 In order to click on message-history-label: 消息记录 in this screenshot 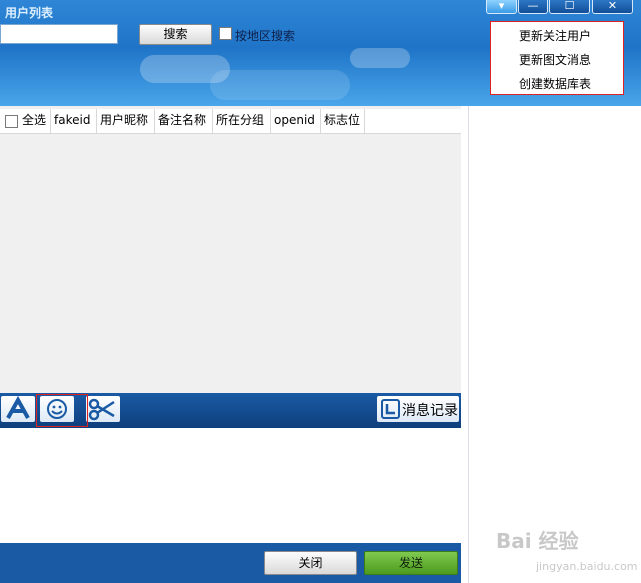, I will do `click(430, 411)`.